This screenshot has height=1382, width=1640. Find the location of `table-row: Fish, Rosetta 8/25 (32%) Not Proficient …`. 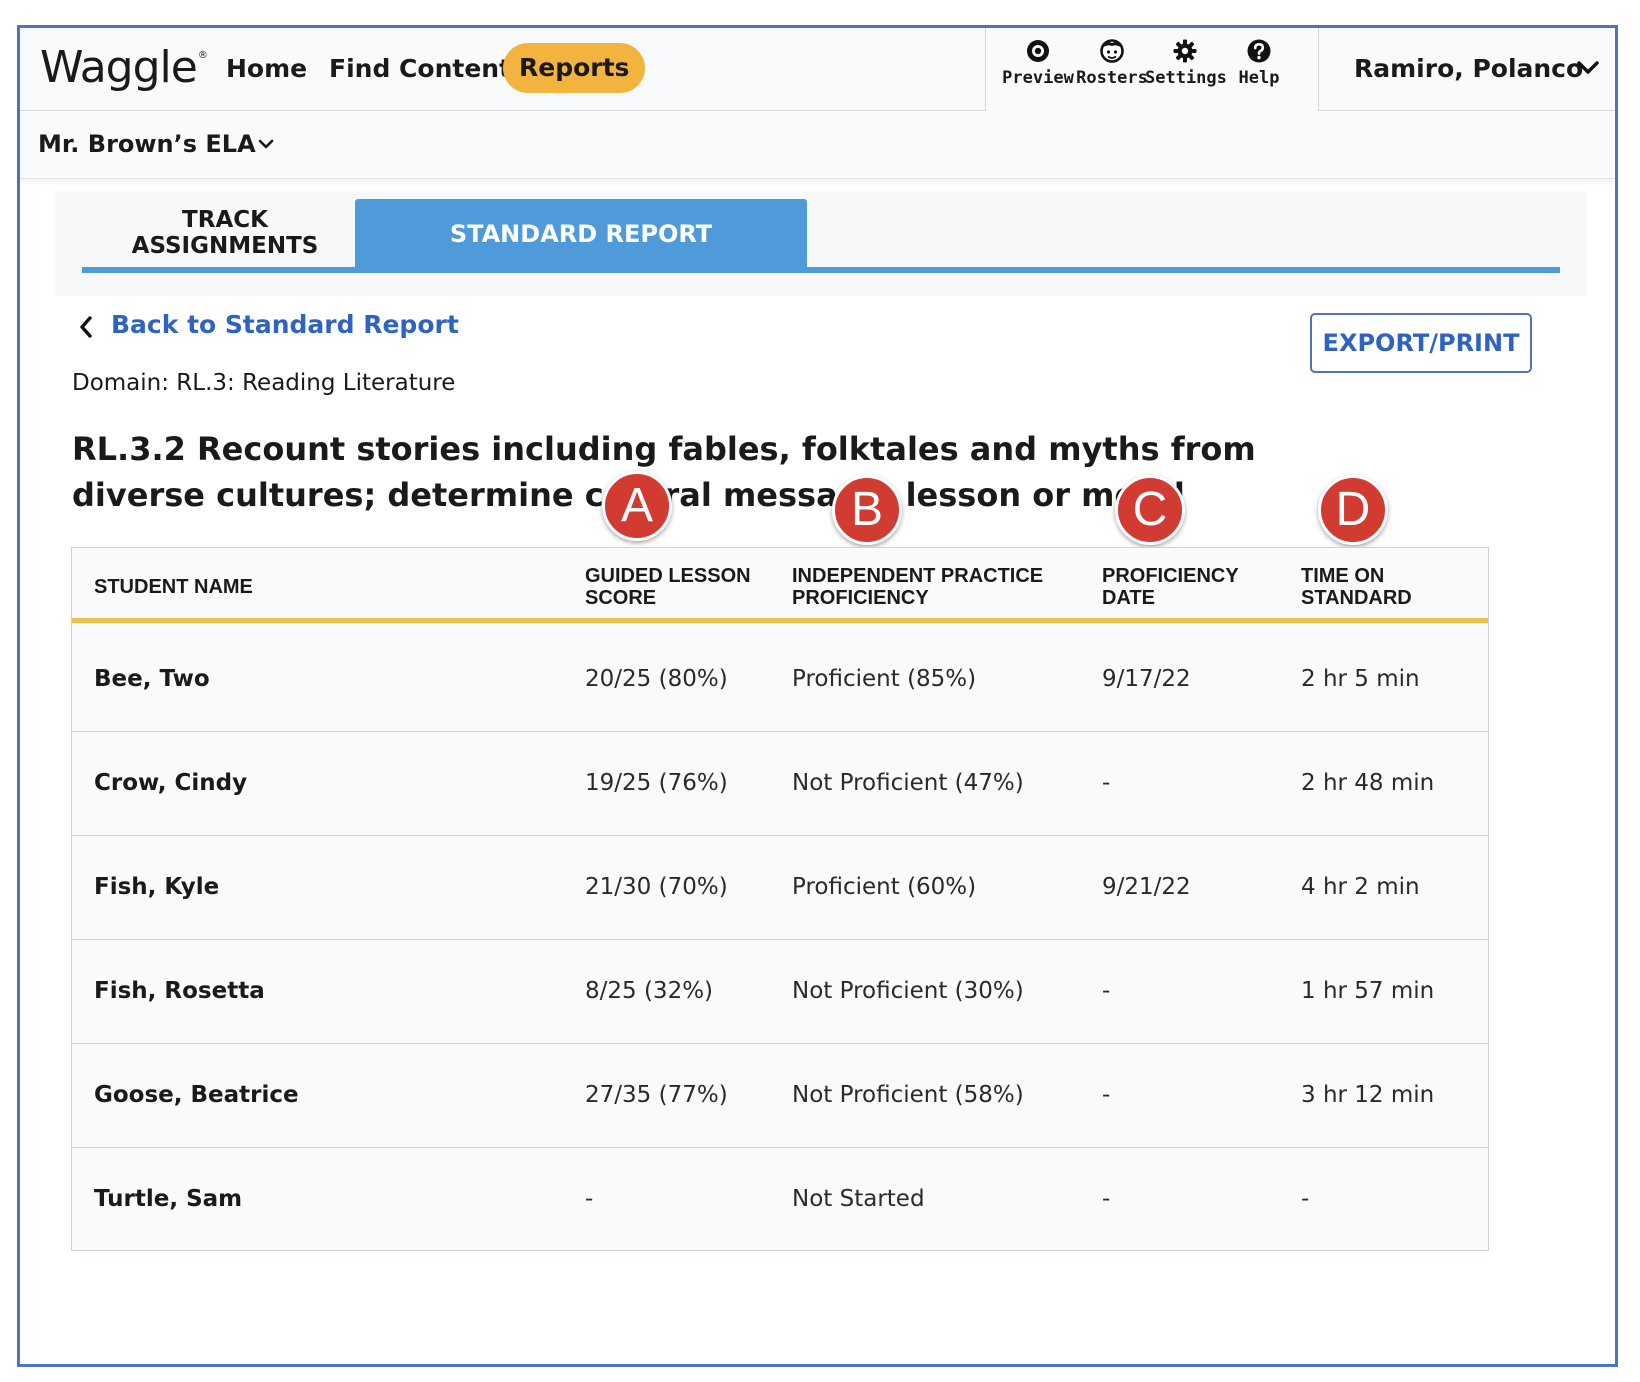

table-row: Fish, Rosetta 8/25 (32%) Not Proficient … is located at coordinates (780, 992).